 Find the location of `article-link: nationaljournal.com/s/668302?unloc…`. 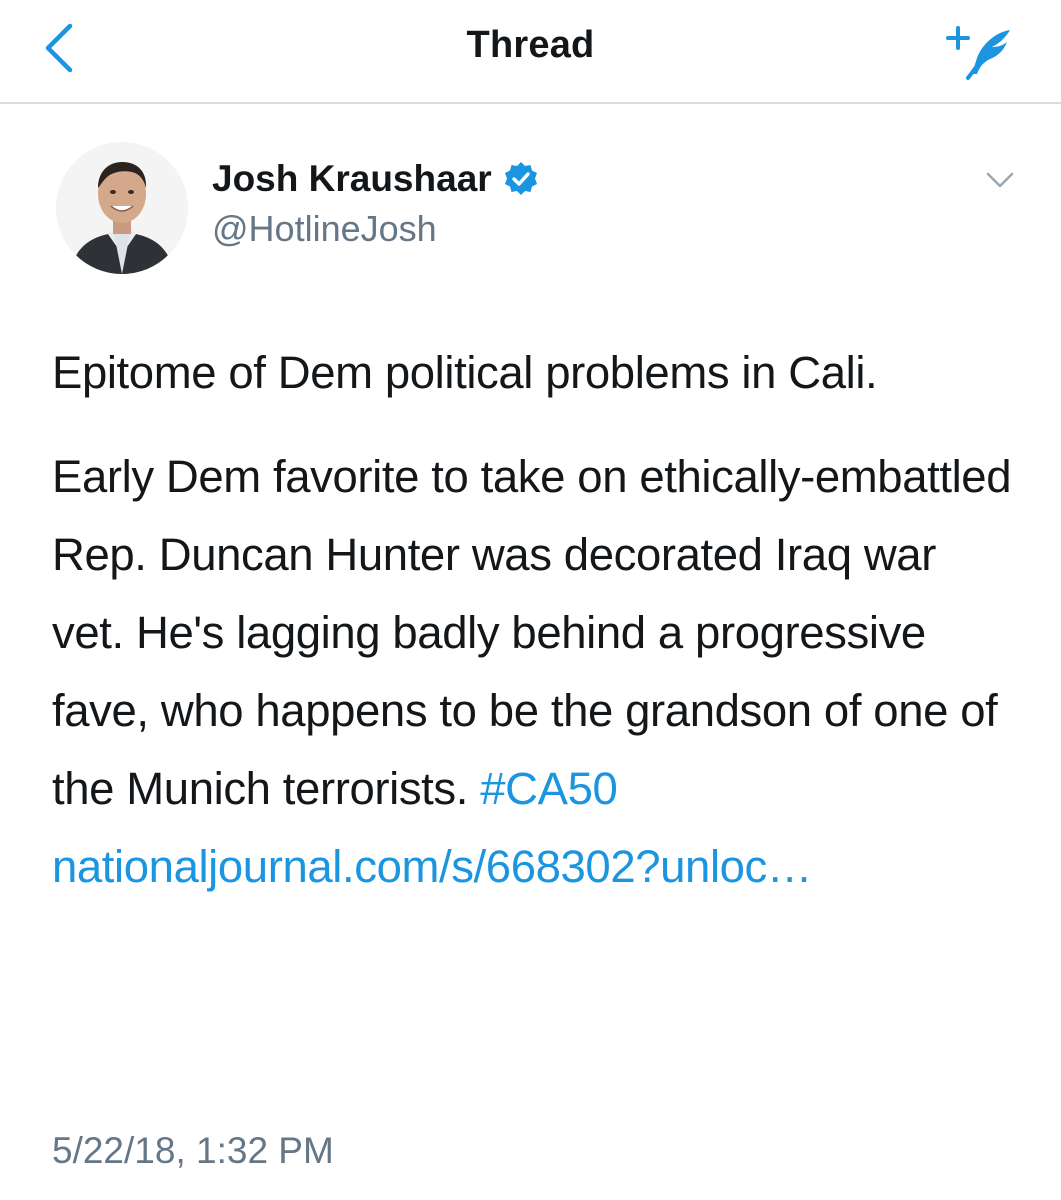

article-link: nationaljournal.com/s/668302?unloc… is located at coordinates (432, 866).